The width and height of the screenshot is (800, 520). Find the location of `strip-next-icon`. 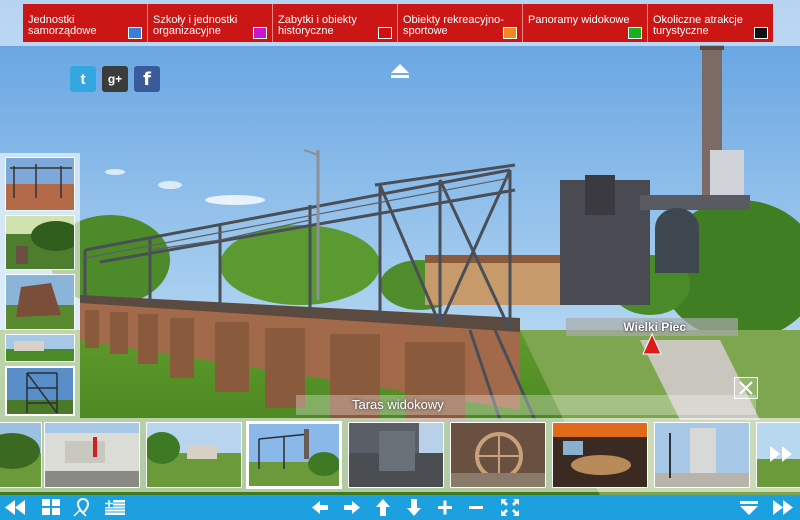

strip-next-icon is located at coordinates (782, 454).